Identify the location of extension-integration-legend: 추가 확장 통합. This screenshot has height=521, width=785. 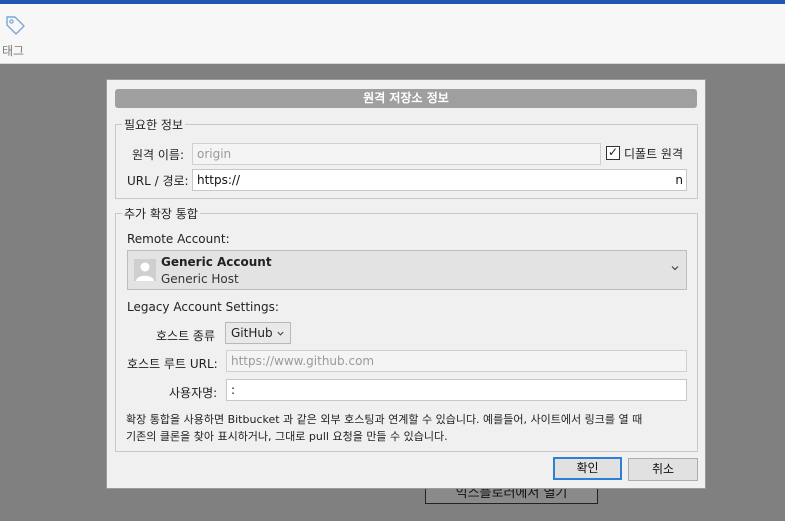
(161, 213).